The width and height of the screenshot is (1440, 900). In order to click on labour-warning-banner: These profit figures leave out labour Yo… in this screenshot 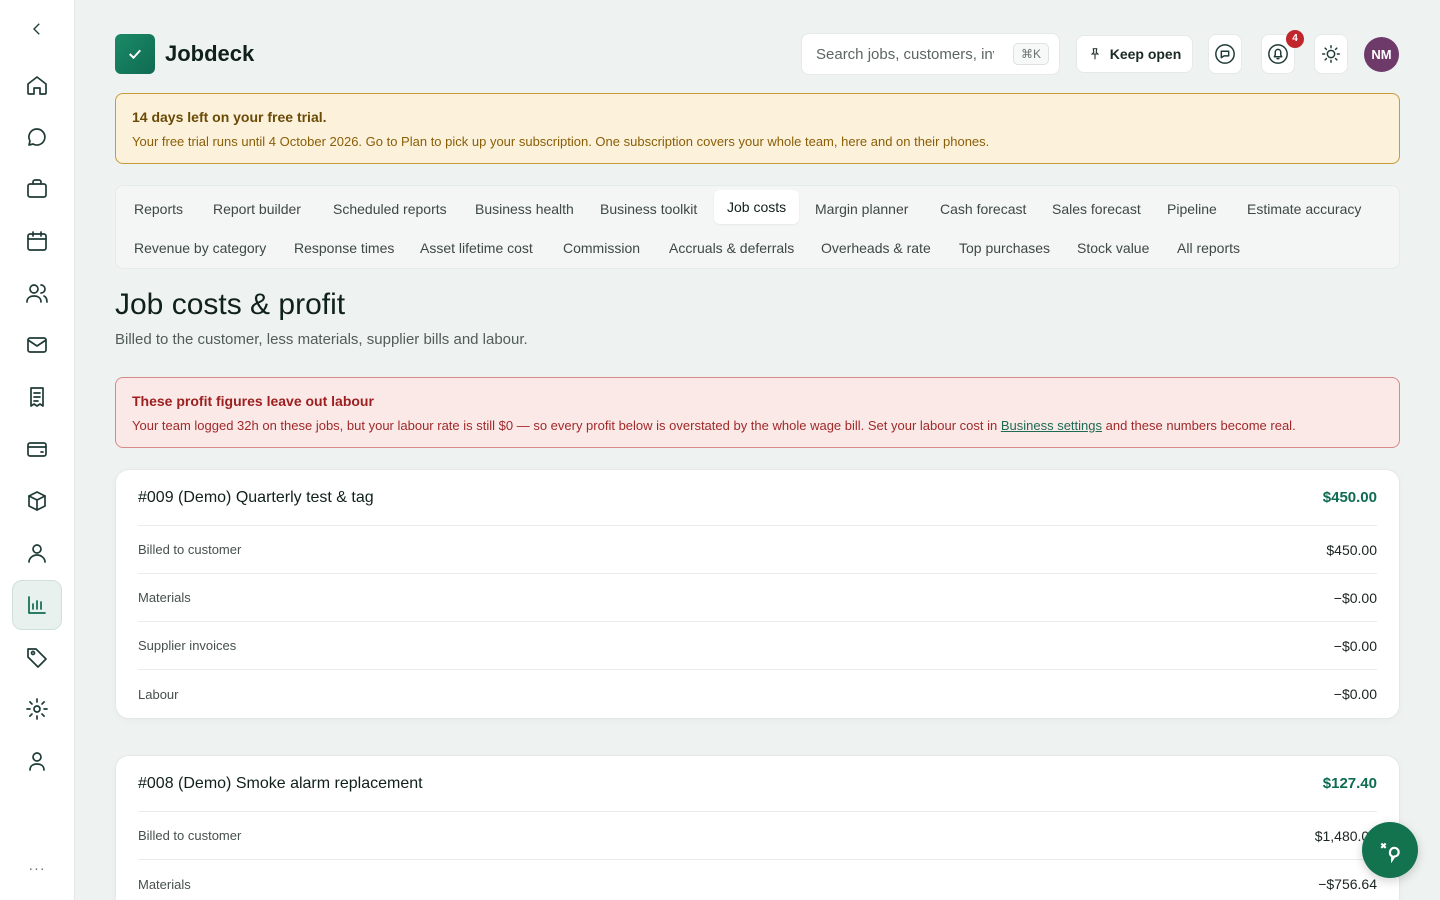, I will do `click(757, 412)`.